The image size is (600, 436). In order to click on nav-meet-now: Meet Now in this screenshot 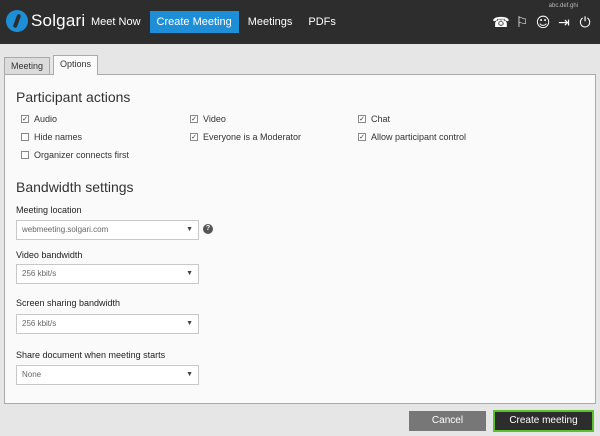, I will do `click(116, 22)`.